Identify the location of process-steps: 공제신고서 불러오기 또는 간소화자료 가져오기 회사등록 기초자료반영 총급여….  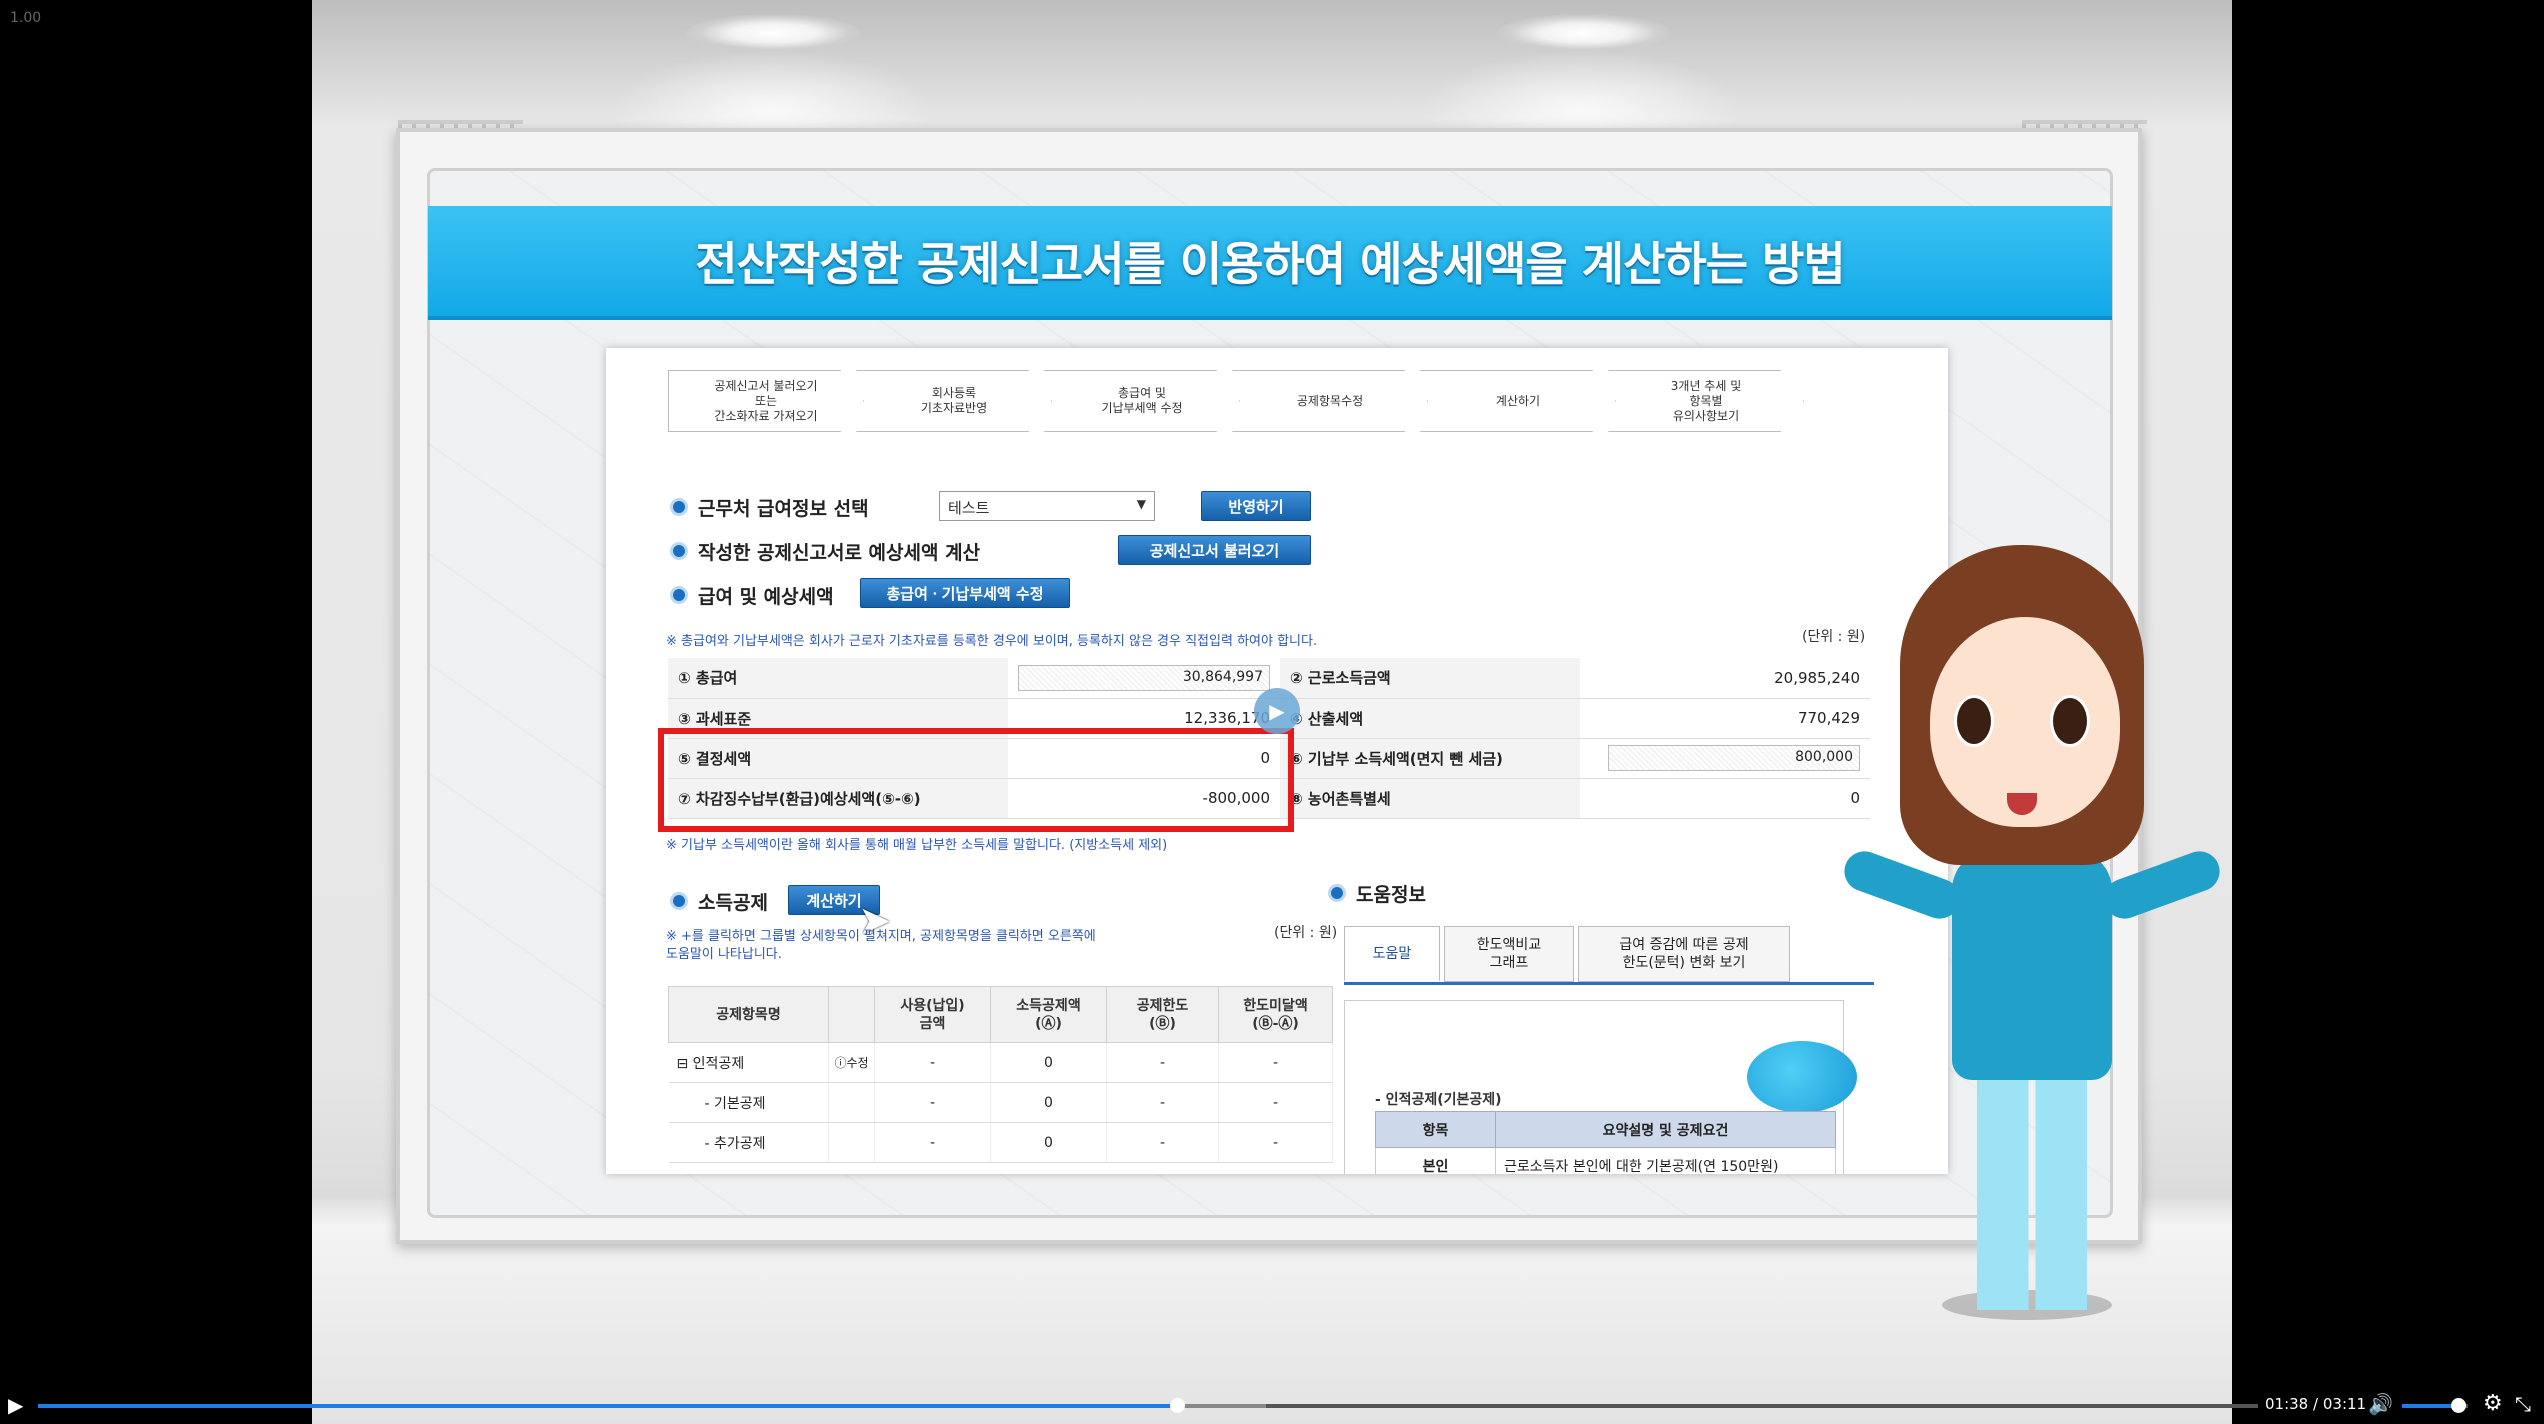
(1236, 401).